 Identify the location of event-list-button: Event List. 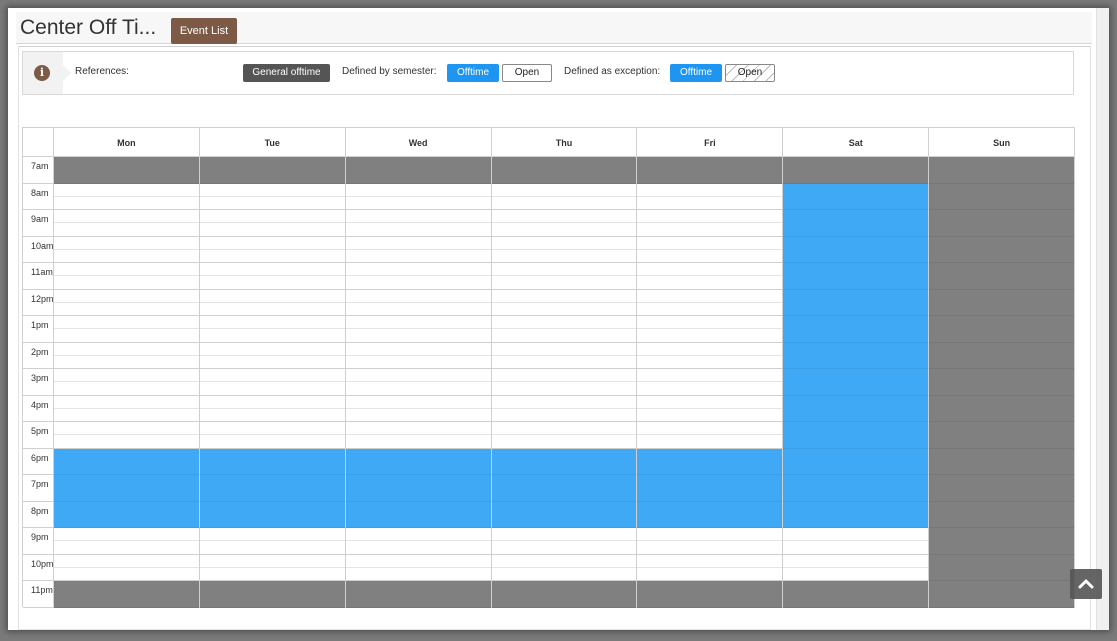
(204, 31).